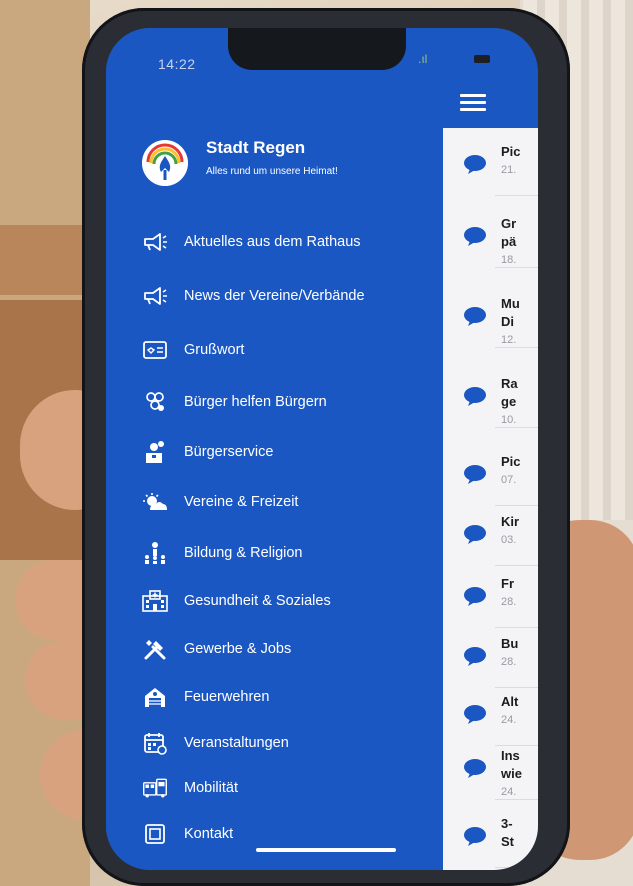 The height and width of the screenshot is (886, 633). What do you see at coordinates (155, 502) in the screenshot?
I see `sun-cloud-icon` at bounding box center [155, 502].